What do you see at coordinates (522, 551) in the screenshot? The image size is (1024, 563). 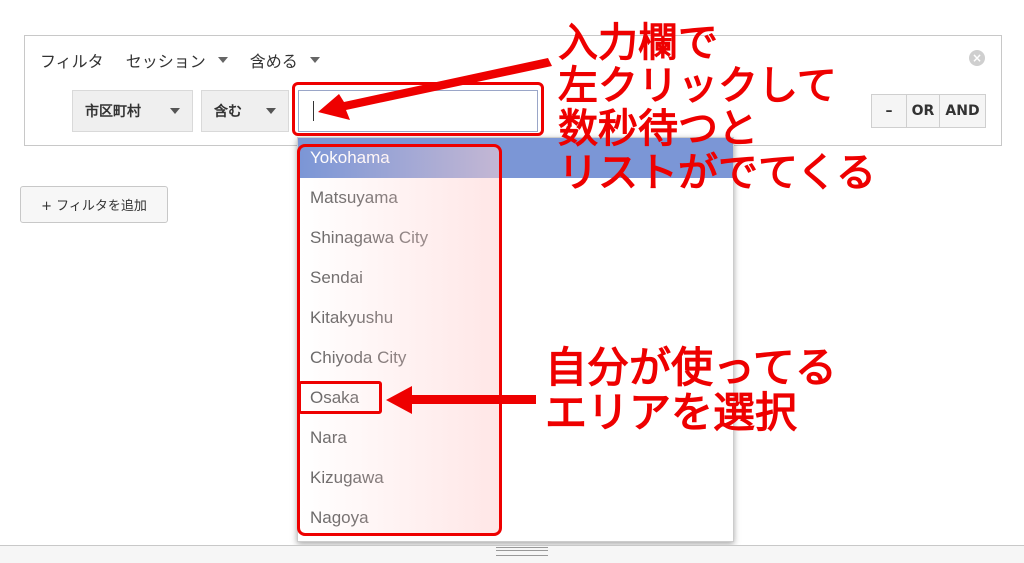 I see `grip-icon` at bounding box center [522, 551].